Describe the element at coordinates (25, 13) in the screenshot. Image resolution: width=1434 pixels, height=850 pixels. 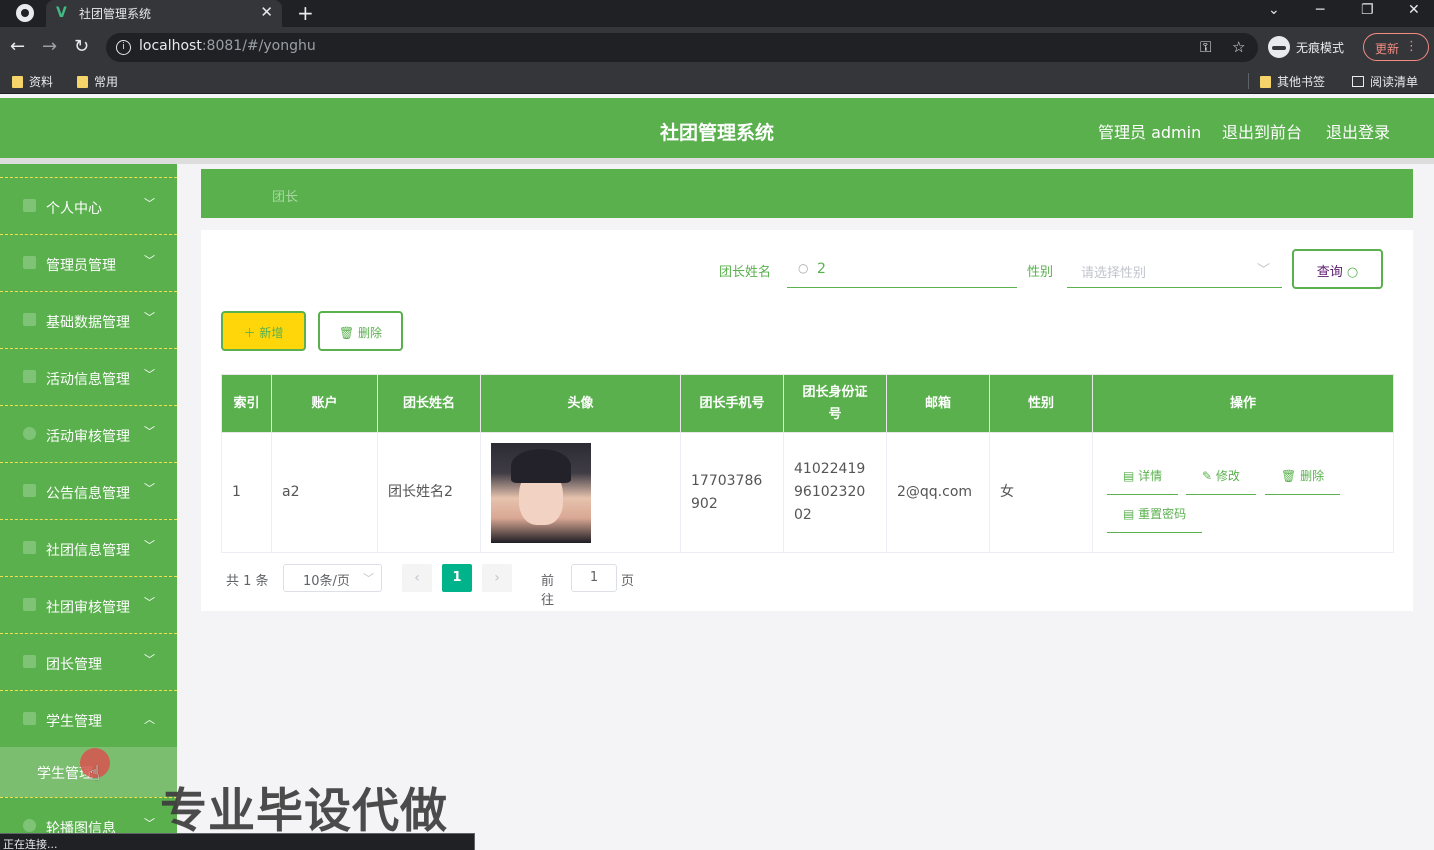
I see `browser-logo-icon` at that location.